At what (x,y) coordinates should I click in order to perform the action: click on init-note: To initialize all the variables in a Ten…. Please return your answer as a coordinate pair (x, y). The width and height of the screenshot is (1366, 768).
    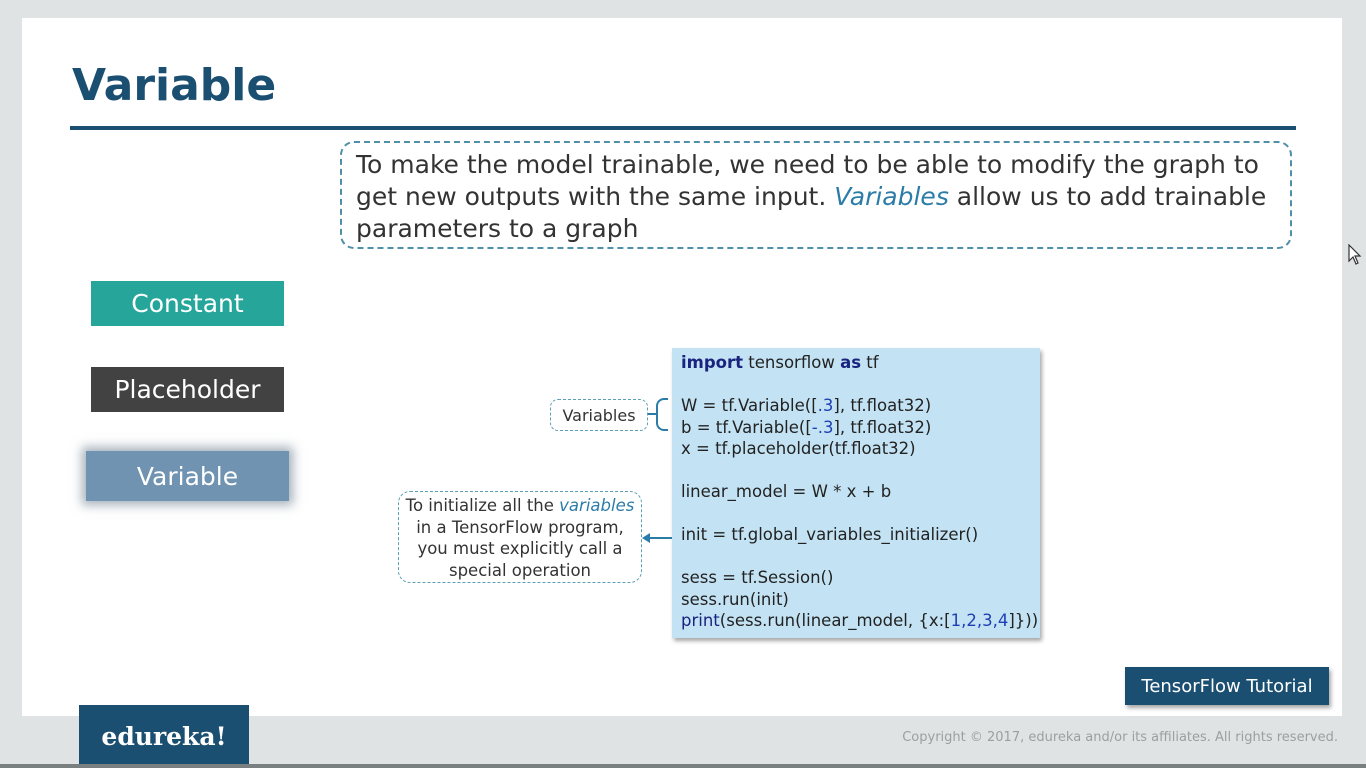
    Looking at the image, I should click on (520, 537).